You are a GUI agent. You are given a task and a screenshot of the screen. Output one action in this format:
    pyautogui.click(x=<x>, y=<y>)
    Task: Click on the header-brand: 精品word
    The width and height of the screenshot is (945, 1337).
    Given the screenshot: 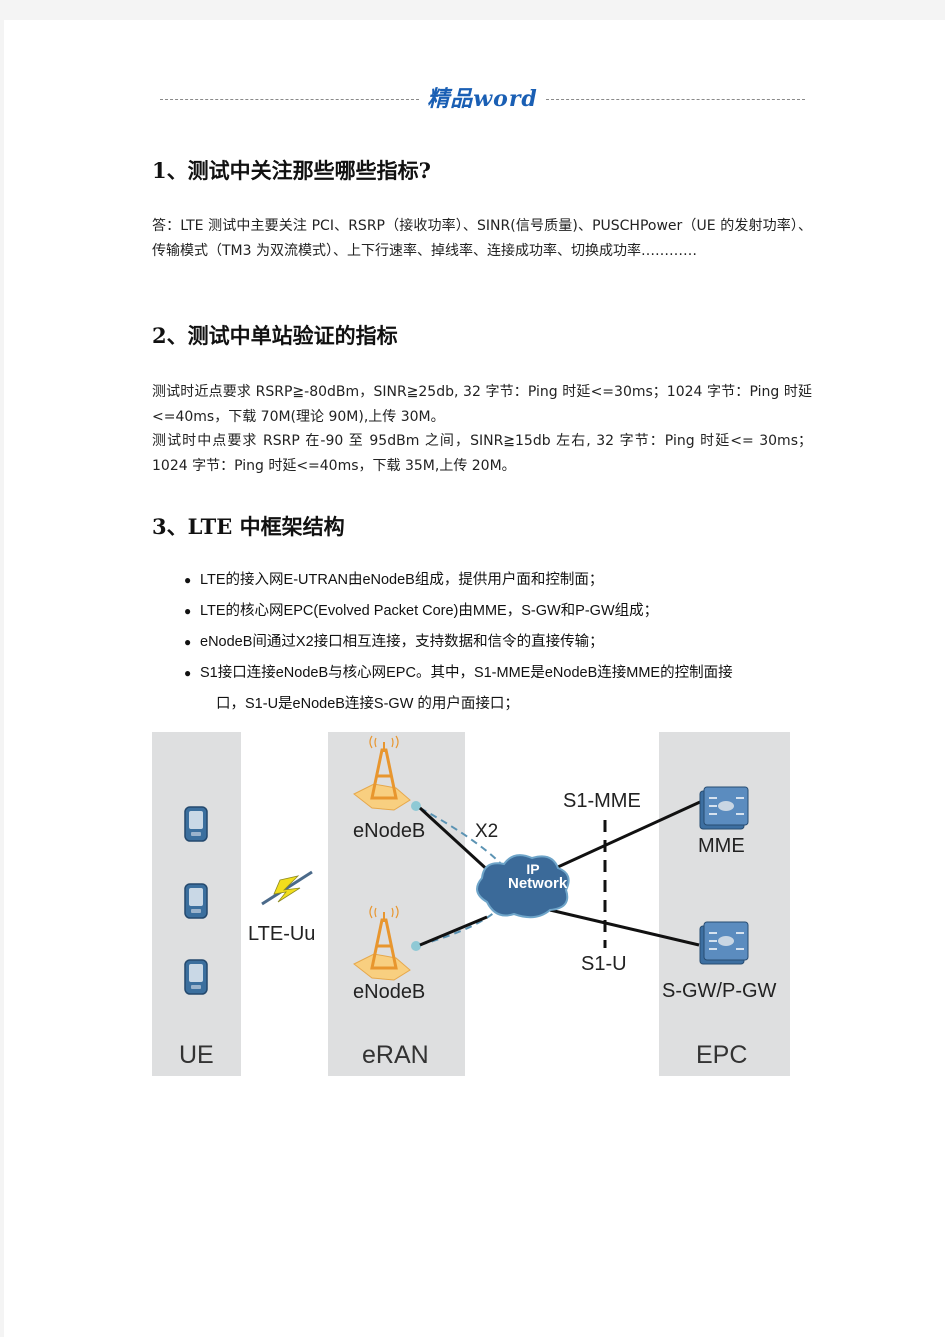 What is the action you would take?
    pyautogui.click(x=482, y=99)
    